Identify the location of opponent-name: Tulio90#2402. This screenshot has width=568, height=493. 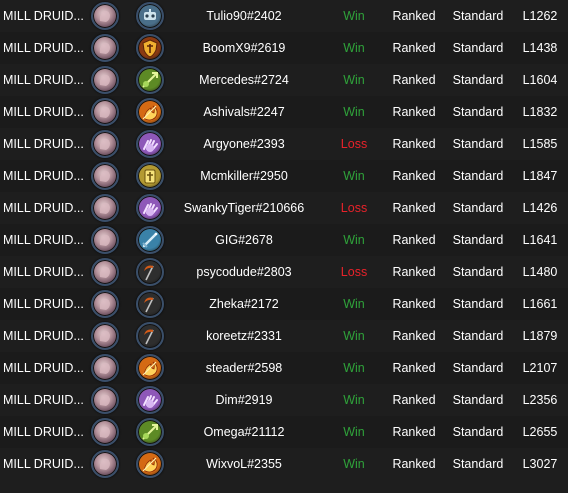
(244, 16).